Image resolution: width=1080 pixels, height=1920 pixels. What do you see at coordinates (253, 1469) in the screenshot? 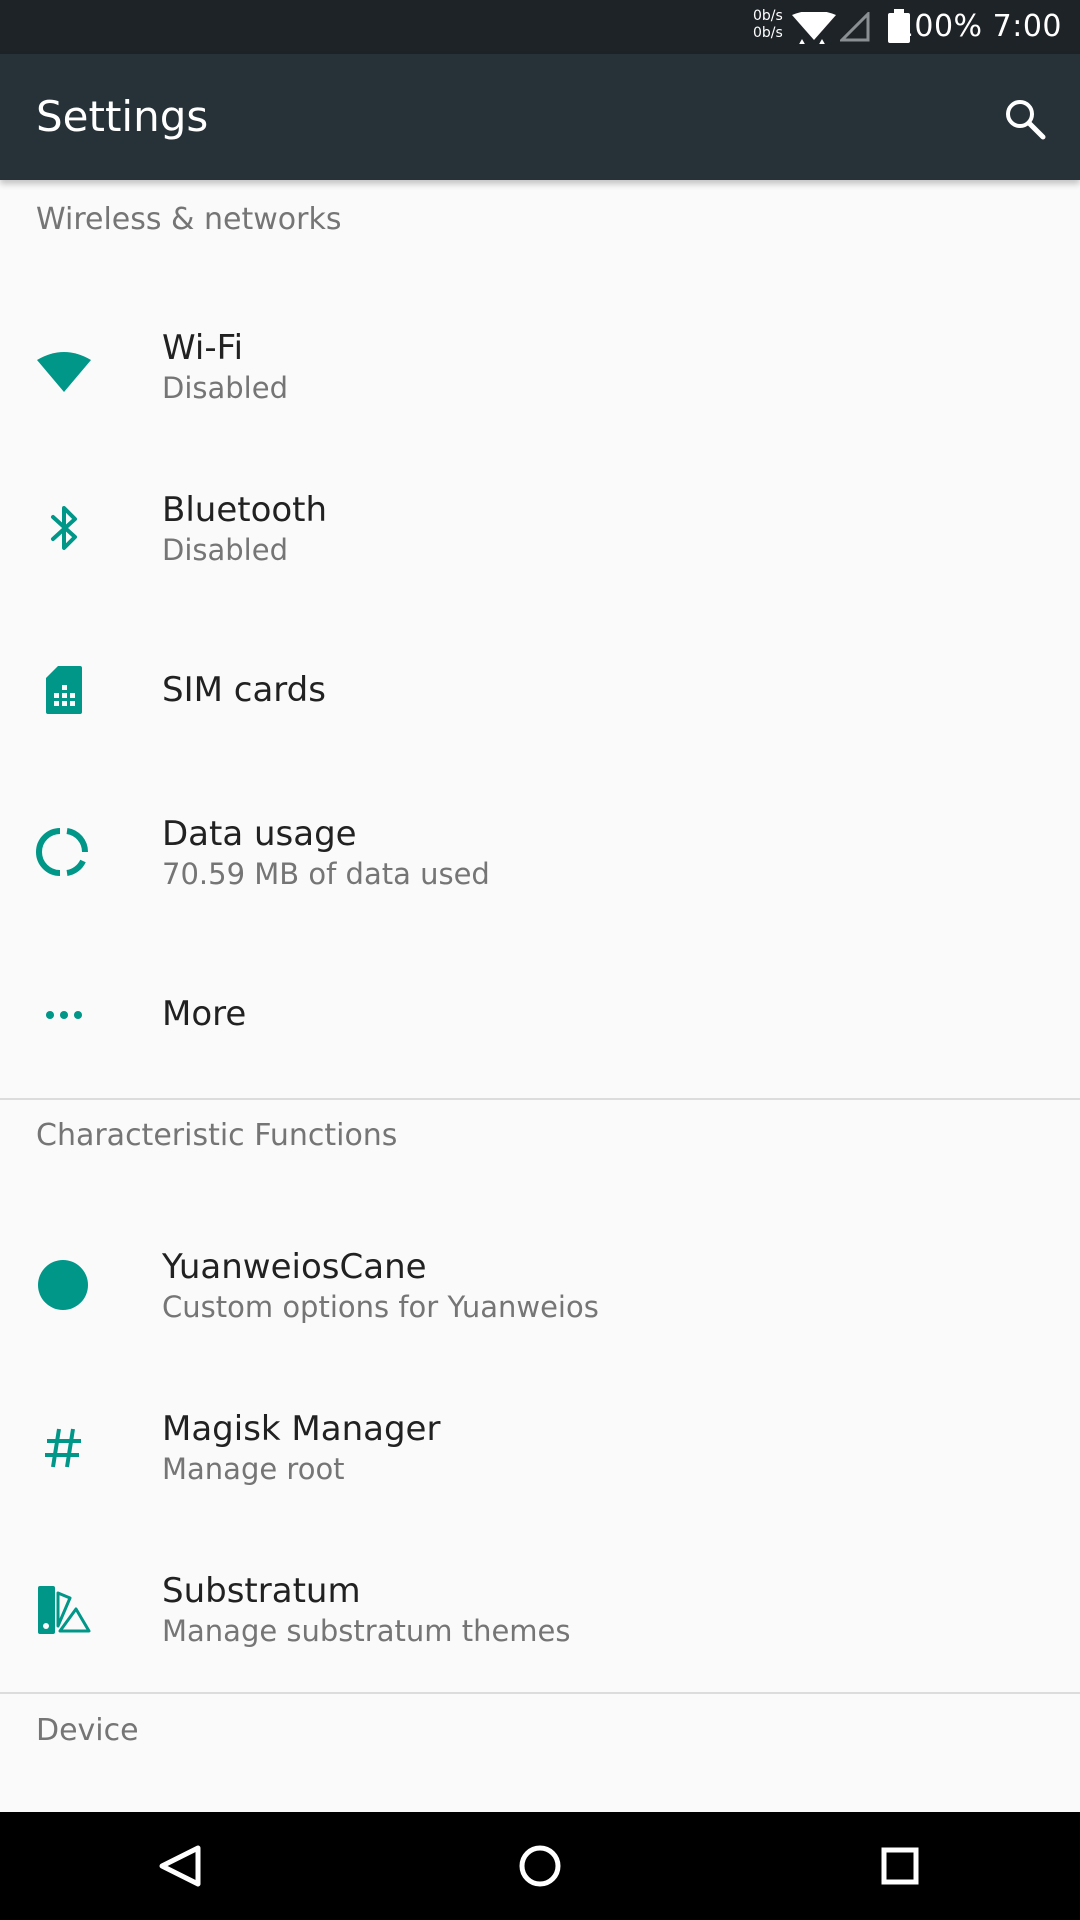
I see `settings-item-summary: Manage root` at bounding box center [253, 1469].